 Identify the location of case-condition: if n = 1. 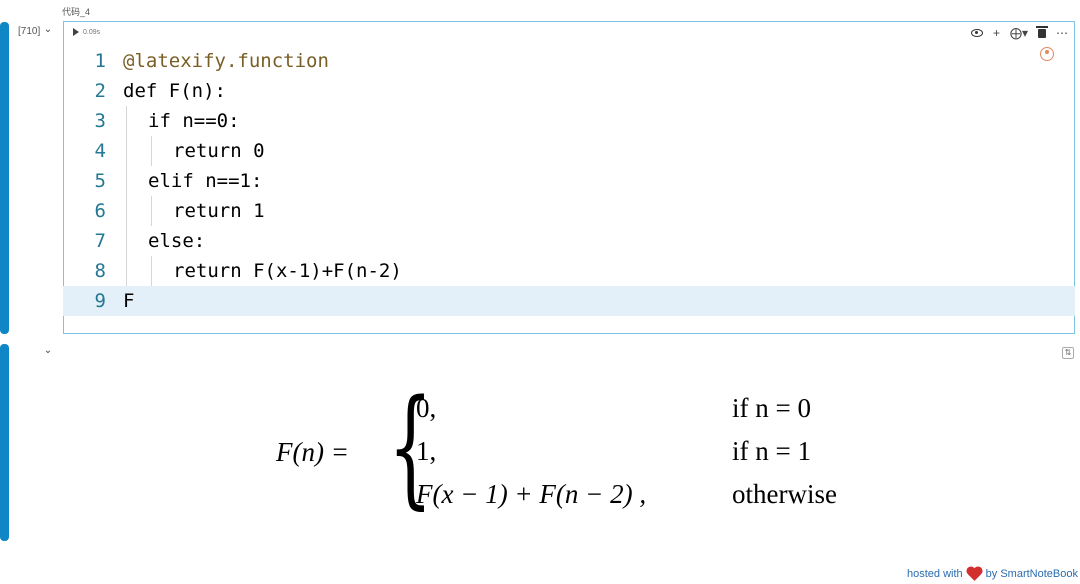
(771, 451).